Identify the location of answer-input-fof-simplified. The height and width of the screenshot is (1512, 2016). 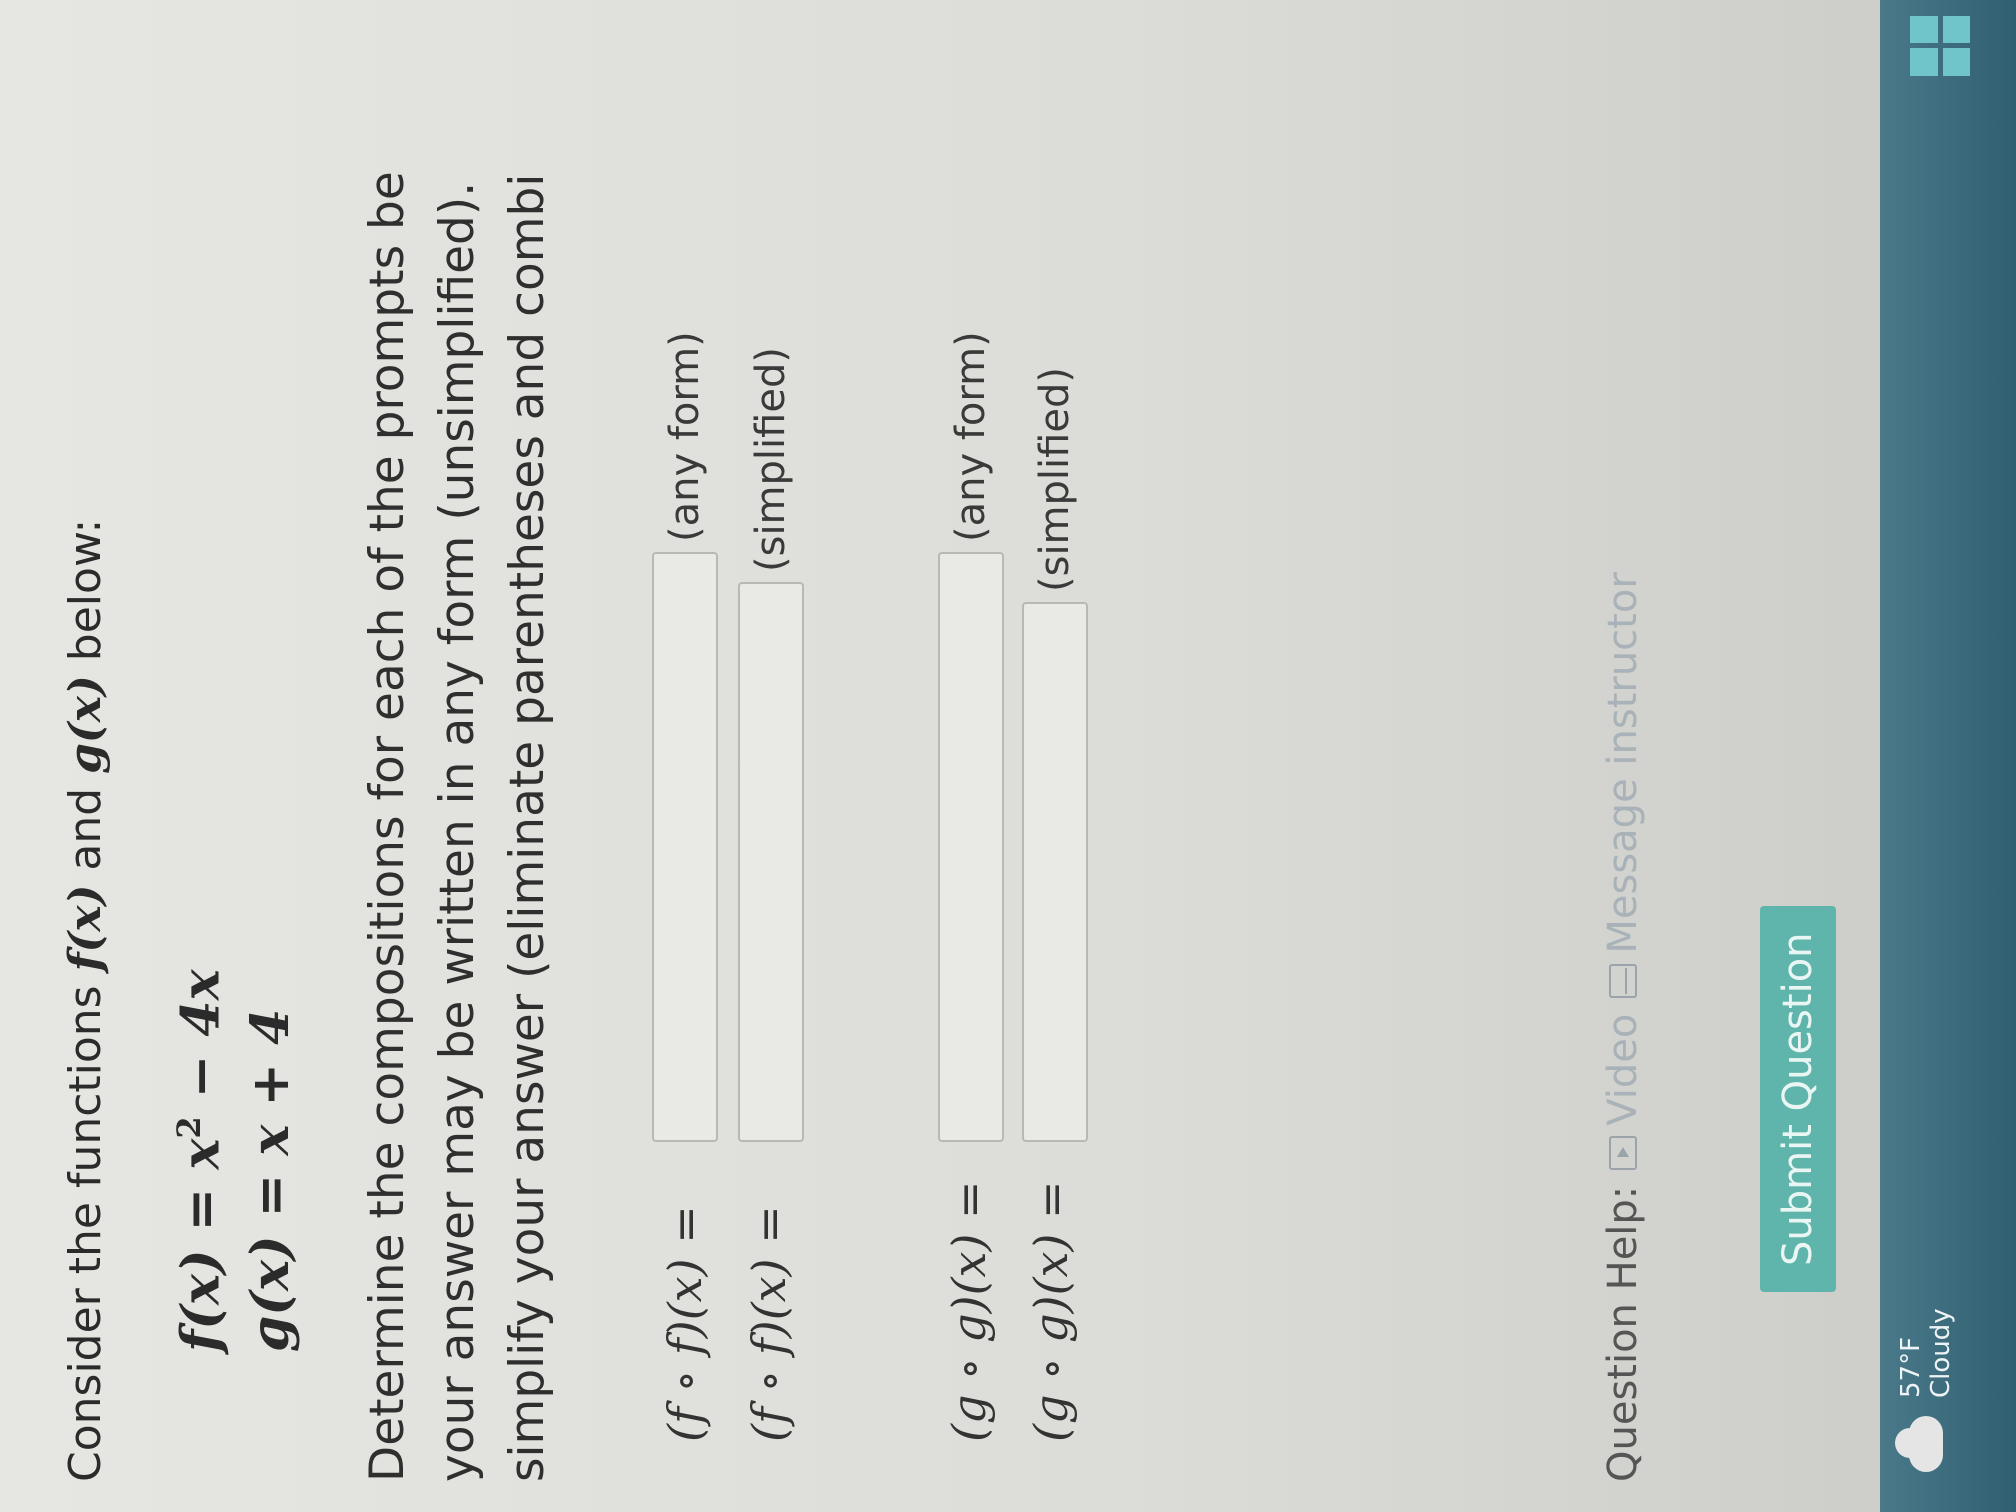
(771, 862).